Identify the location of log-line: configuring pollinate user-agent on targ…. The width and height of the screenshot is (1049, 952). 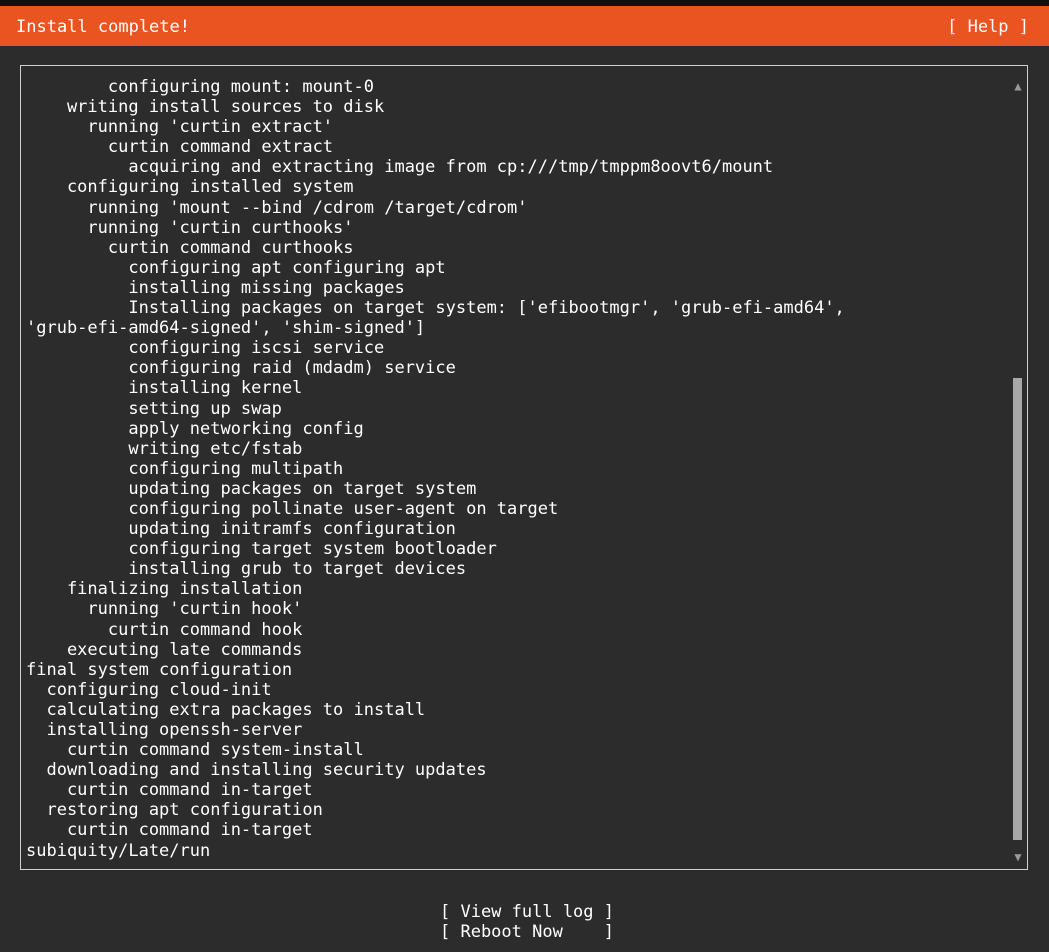
(292, 508).